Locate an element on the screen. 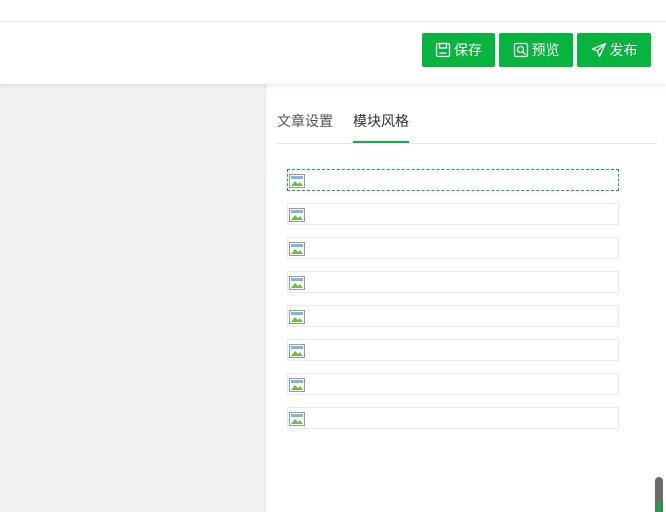  preview-icon is located at coordinates (520, 50).